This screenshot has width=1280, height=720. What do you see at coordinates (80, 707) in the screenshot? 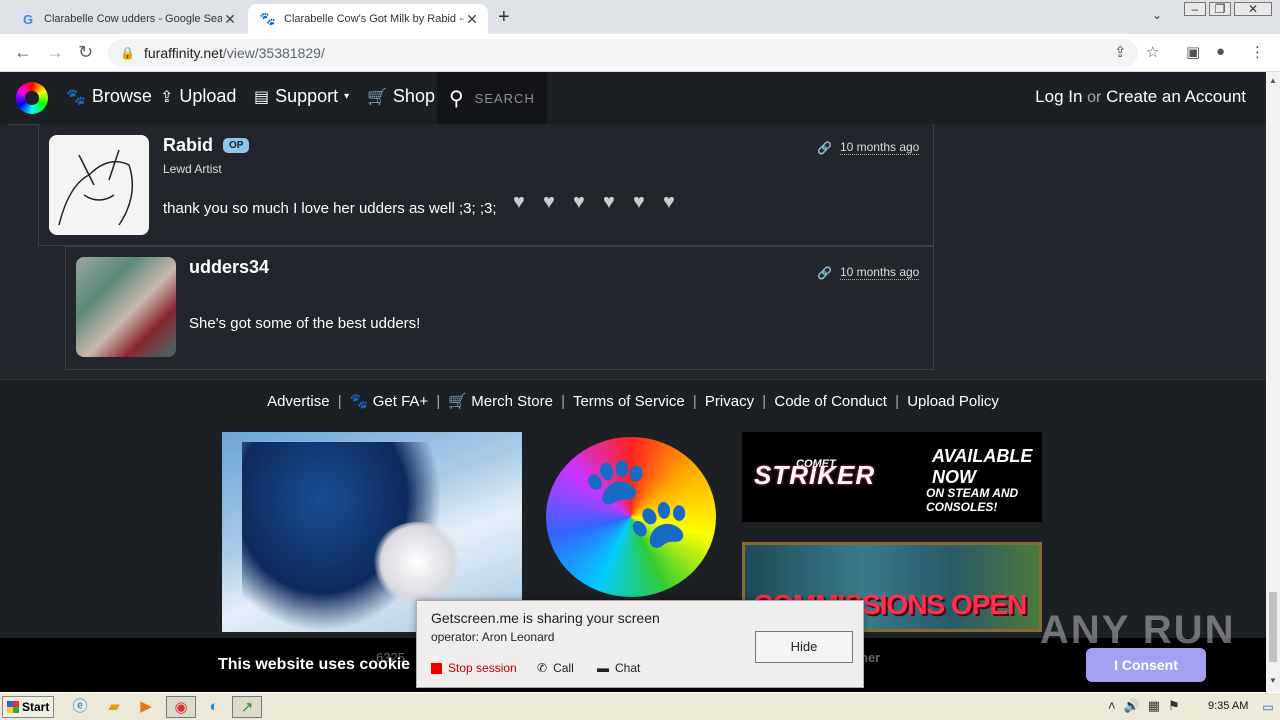
I see `ie-icon: ⓔ` at bounding box center [80, 707].